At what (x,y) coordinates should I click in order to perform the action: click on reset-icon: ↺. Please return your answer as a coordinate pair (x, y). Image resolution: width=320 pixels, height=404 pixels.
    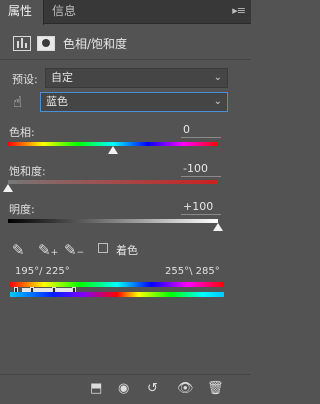
    Looking at the image, I should click on (152, 388).